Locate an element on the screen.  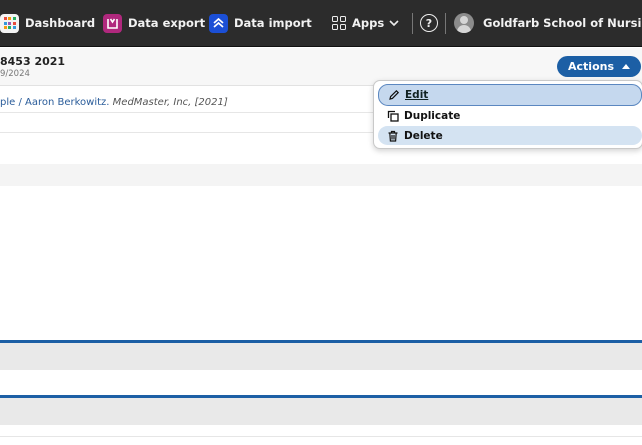
organization-name: Goldfarb School of Nursing is located at coordinates (562, 23).